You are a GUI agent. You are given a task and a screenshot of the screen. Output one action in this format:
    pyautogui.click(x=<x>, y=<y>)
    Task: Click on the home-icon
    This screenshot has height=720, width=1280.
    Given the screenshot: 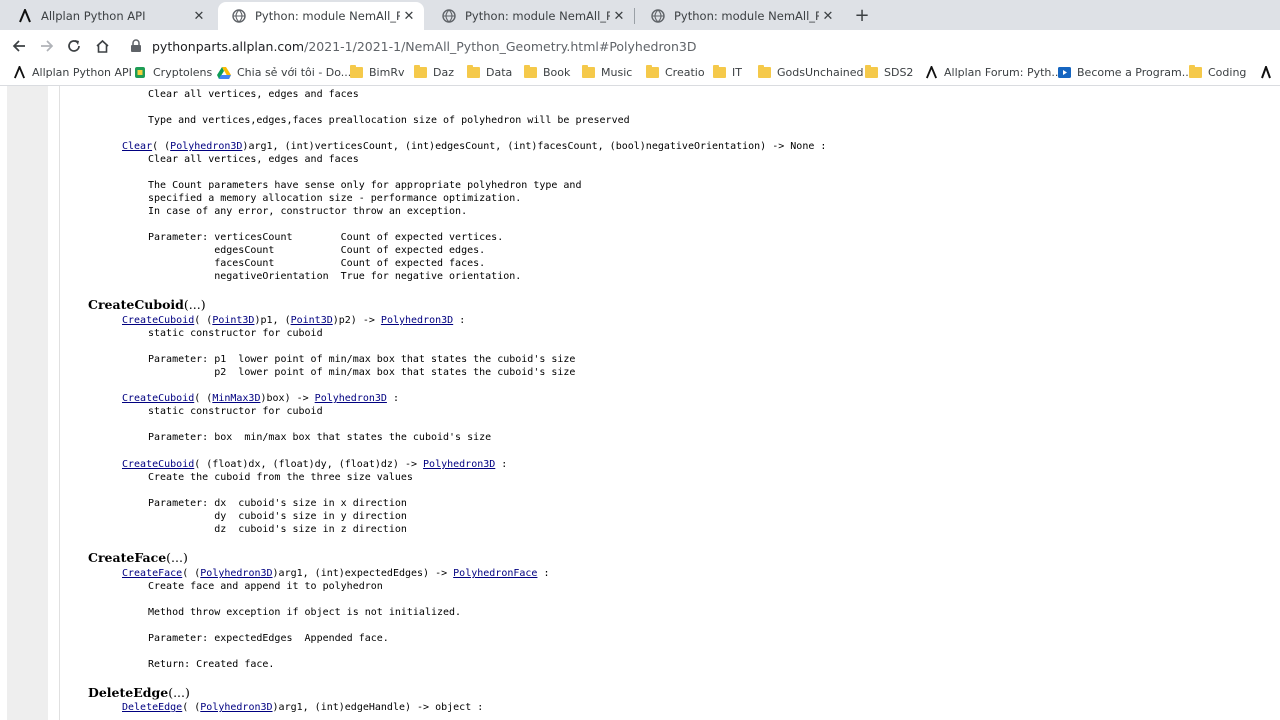 What is the action you would take?
    pyautogui.click(x=102, y=46)
    